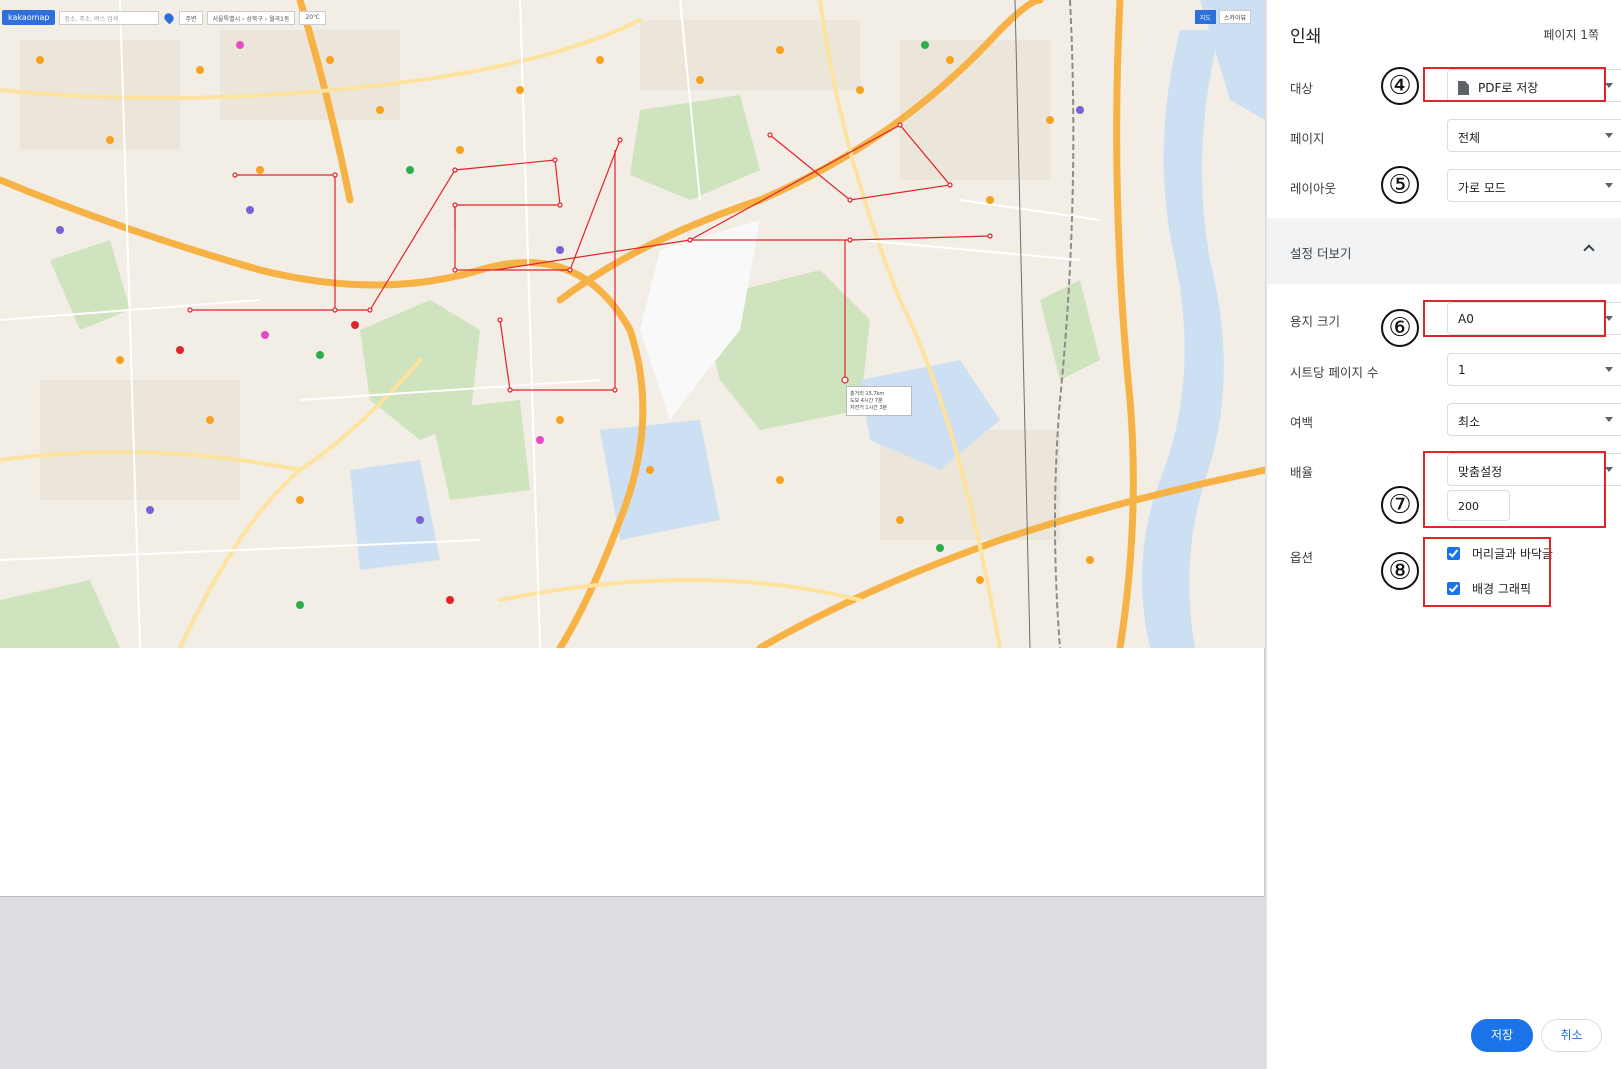 This screenshot has width=1621, height=1069. I want to click on pages-per-sheet-row: 시트당 페이지 수 1, so click(1455, 370).